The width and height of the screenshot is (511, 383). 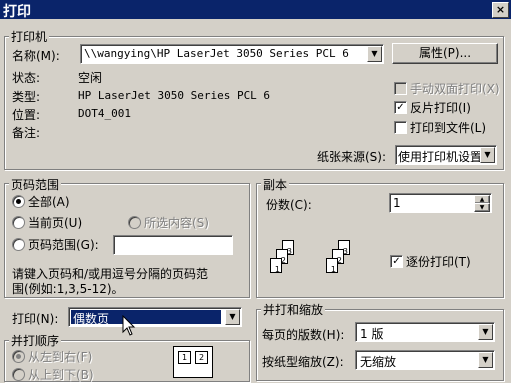 What do you see at coordinates (90, 78) in the screenshot?
I see `status-value: 空闲` at bounding box center [90, 78].